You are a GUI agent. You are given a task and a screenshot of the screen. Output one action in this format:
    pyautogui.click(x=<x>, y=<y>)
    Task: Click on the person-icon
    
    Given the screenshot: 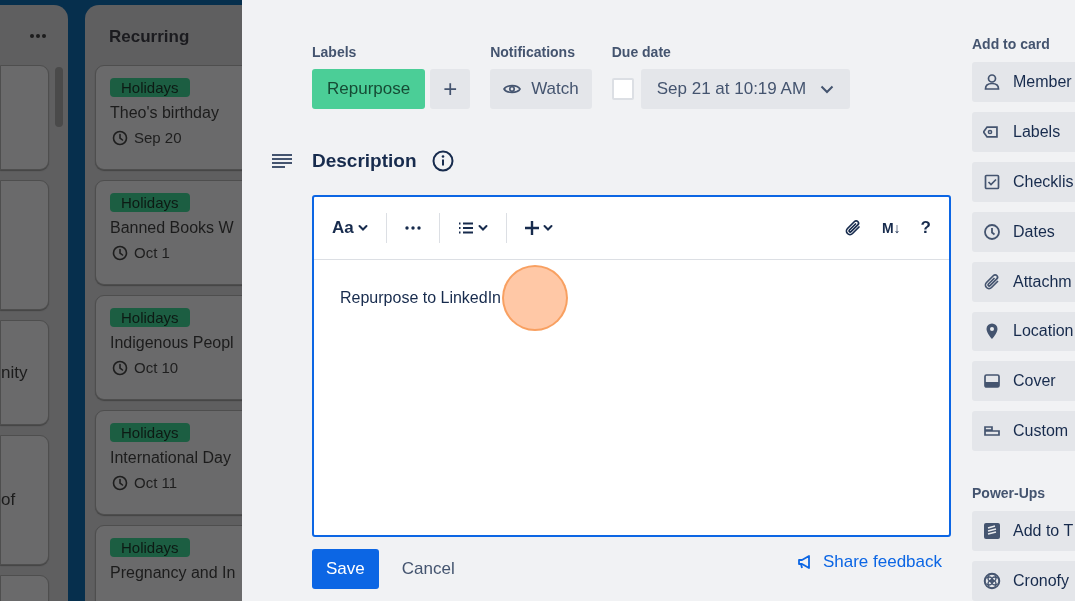 What is the action you would take?
    pyautogui.click(x=992, y=81)
    